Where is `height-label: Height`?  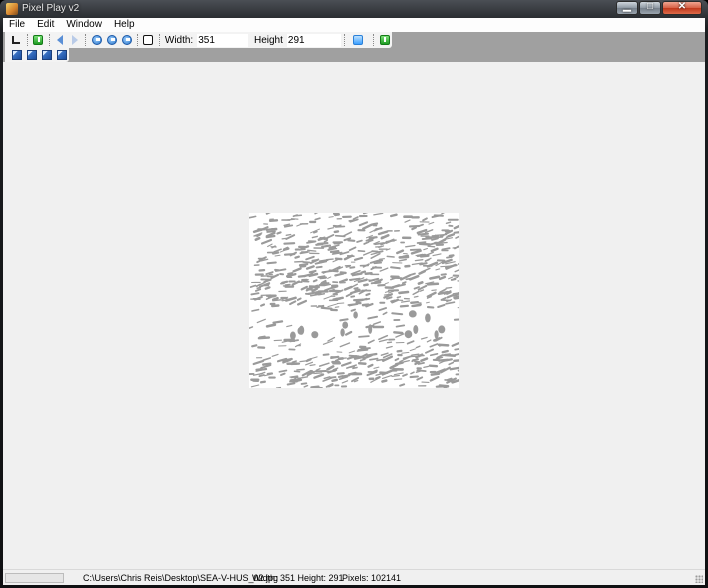
height-label: Height is located at coordinates (268, 40).